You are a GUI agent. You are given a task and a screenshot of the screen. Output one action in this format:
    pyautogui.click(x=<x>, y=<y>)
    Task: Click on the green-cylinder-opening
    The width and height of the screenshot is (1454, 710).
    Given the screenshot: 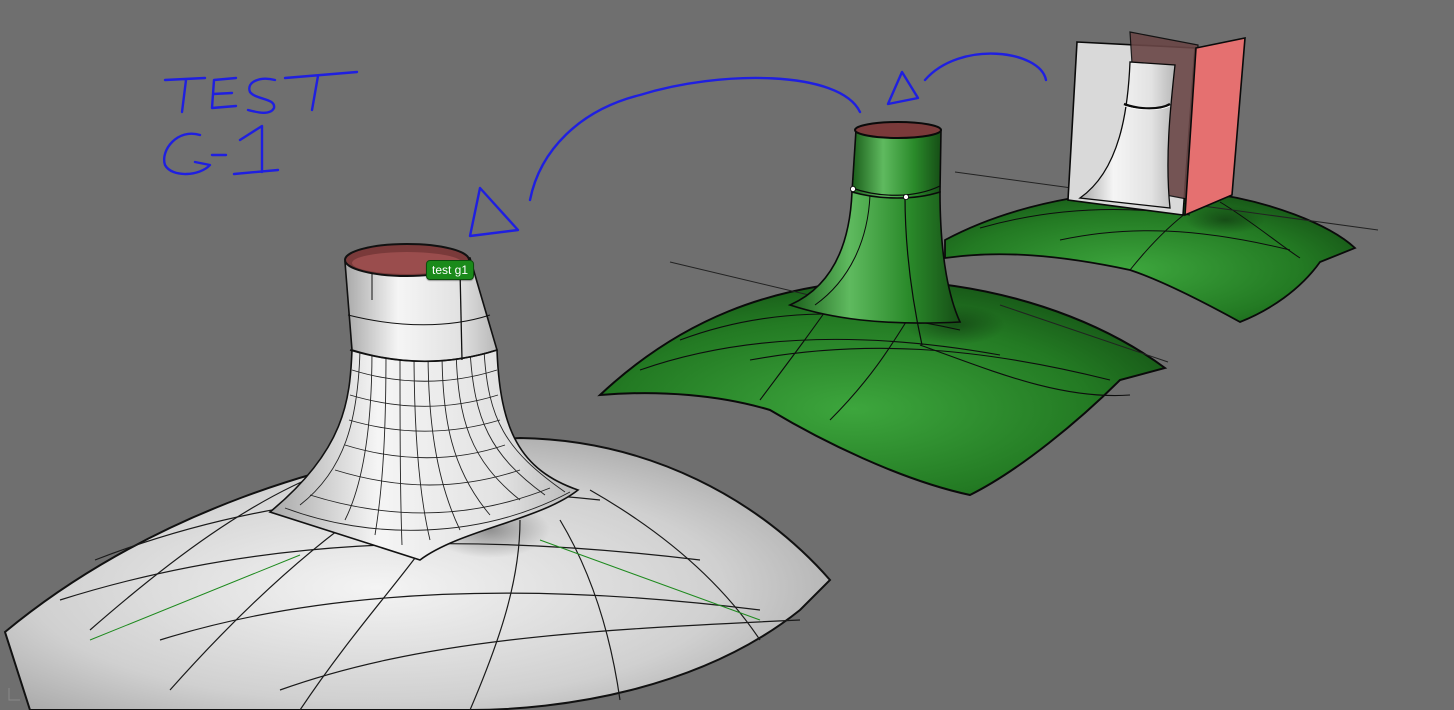 What is the action you would take?
    pyautogui.click(x=898, y=130)
    